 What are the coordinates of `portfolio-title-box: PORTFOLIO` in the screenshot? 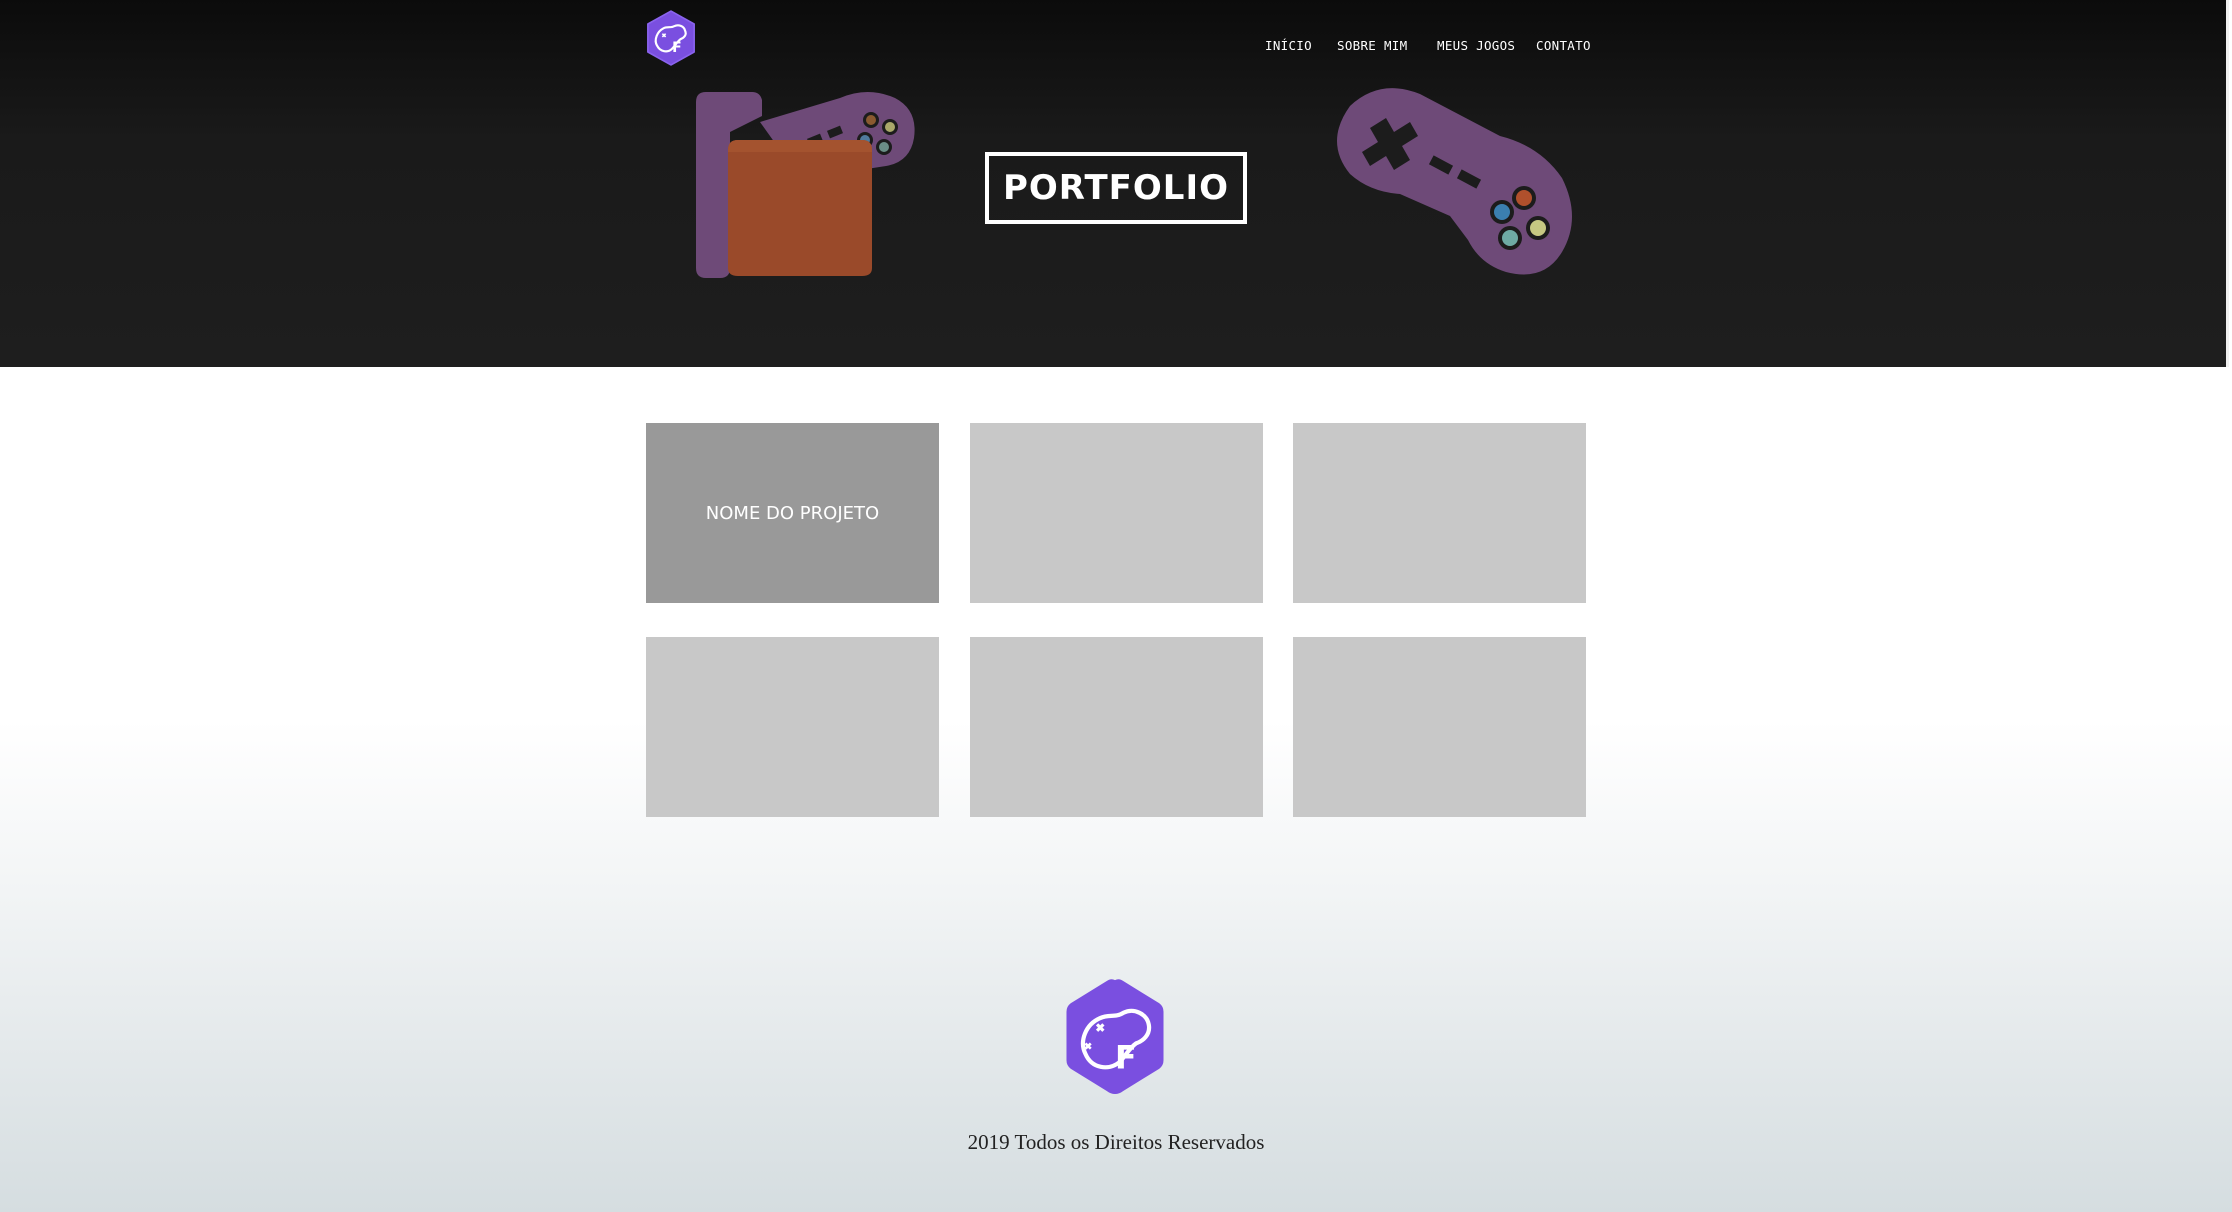 It's located at (1116, 188).